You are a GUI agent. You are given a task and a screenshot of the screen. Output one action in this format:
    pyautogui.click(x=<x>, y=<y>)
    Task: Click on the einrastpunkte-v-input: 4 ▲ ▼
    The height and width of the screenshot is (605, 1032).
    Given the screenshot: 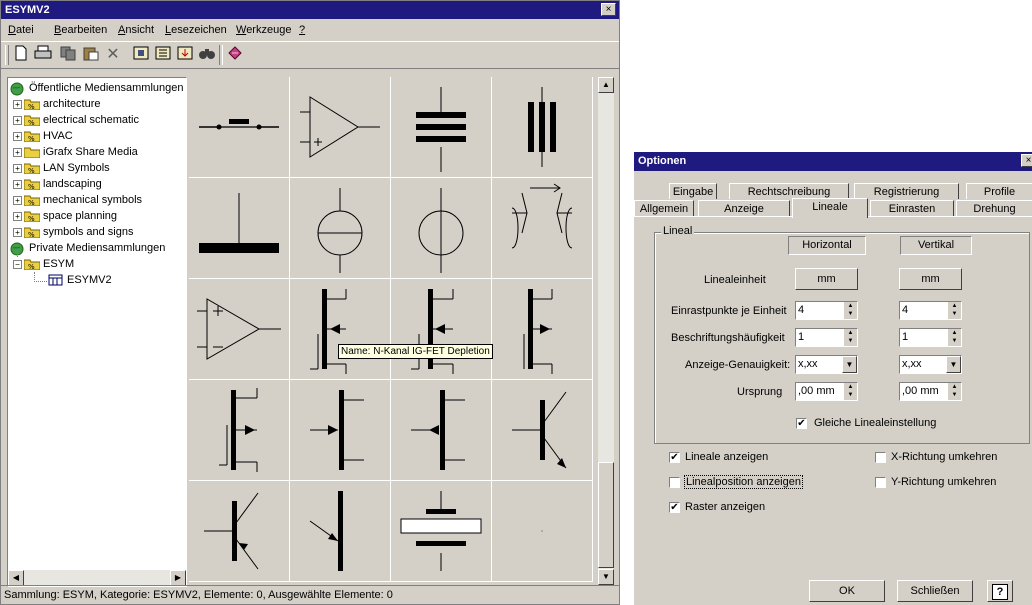 What is the action you would take?
    pyautogui.click(x=930, y=310)
    